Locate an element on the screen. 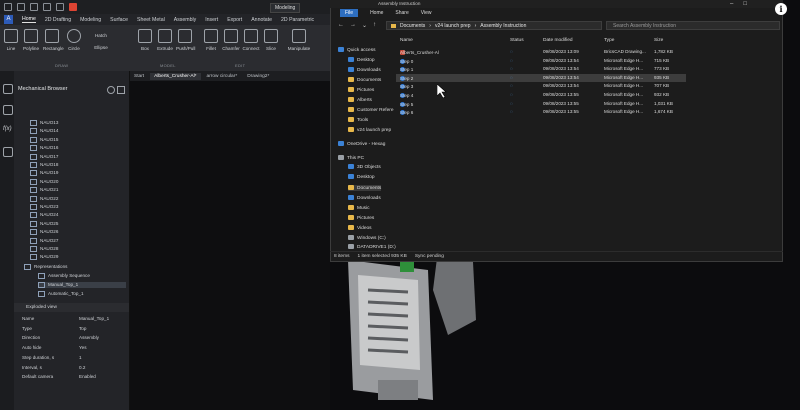 The height and width of the screenshot is (410, 800). recent-icon: ⌄ is located at coordinates (364, 25).